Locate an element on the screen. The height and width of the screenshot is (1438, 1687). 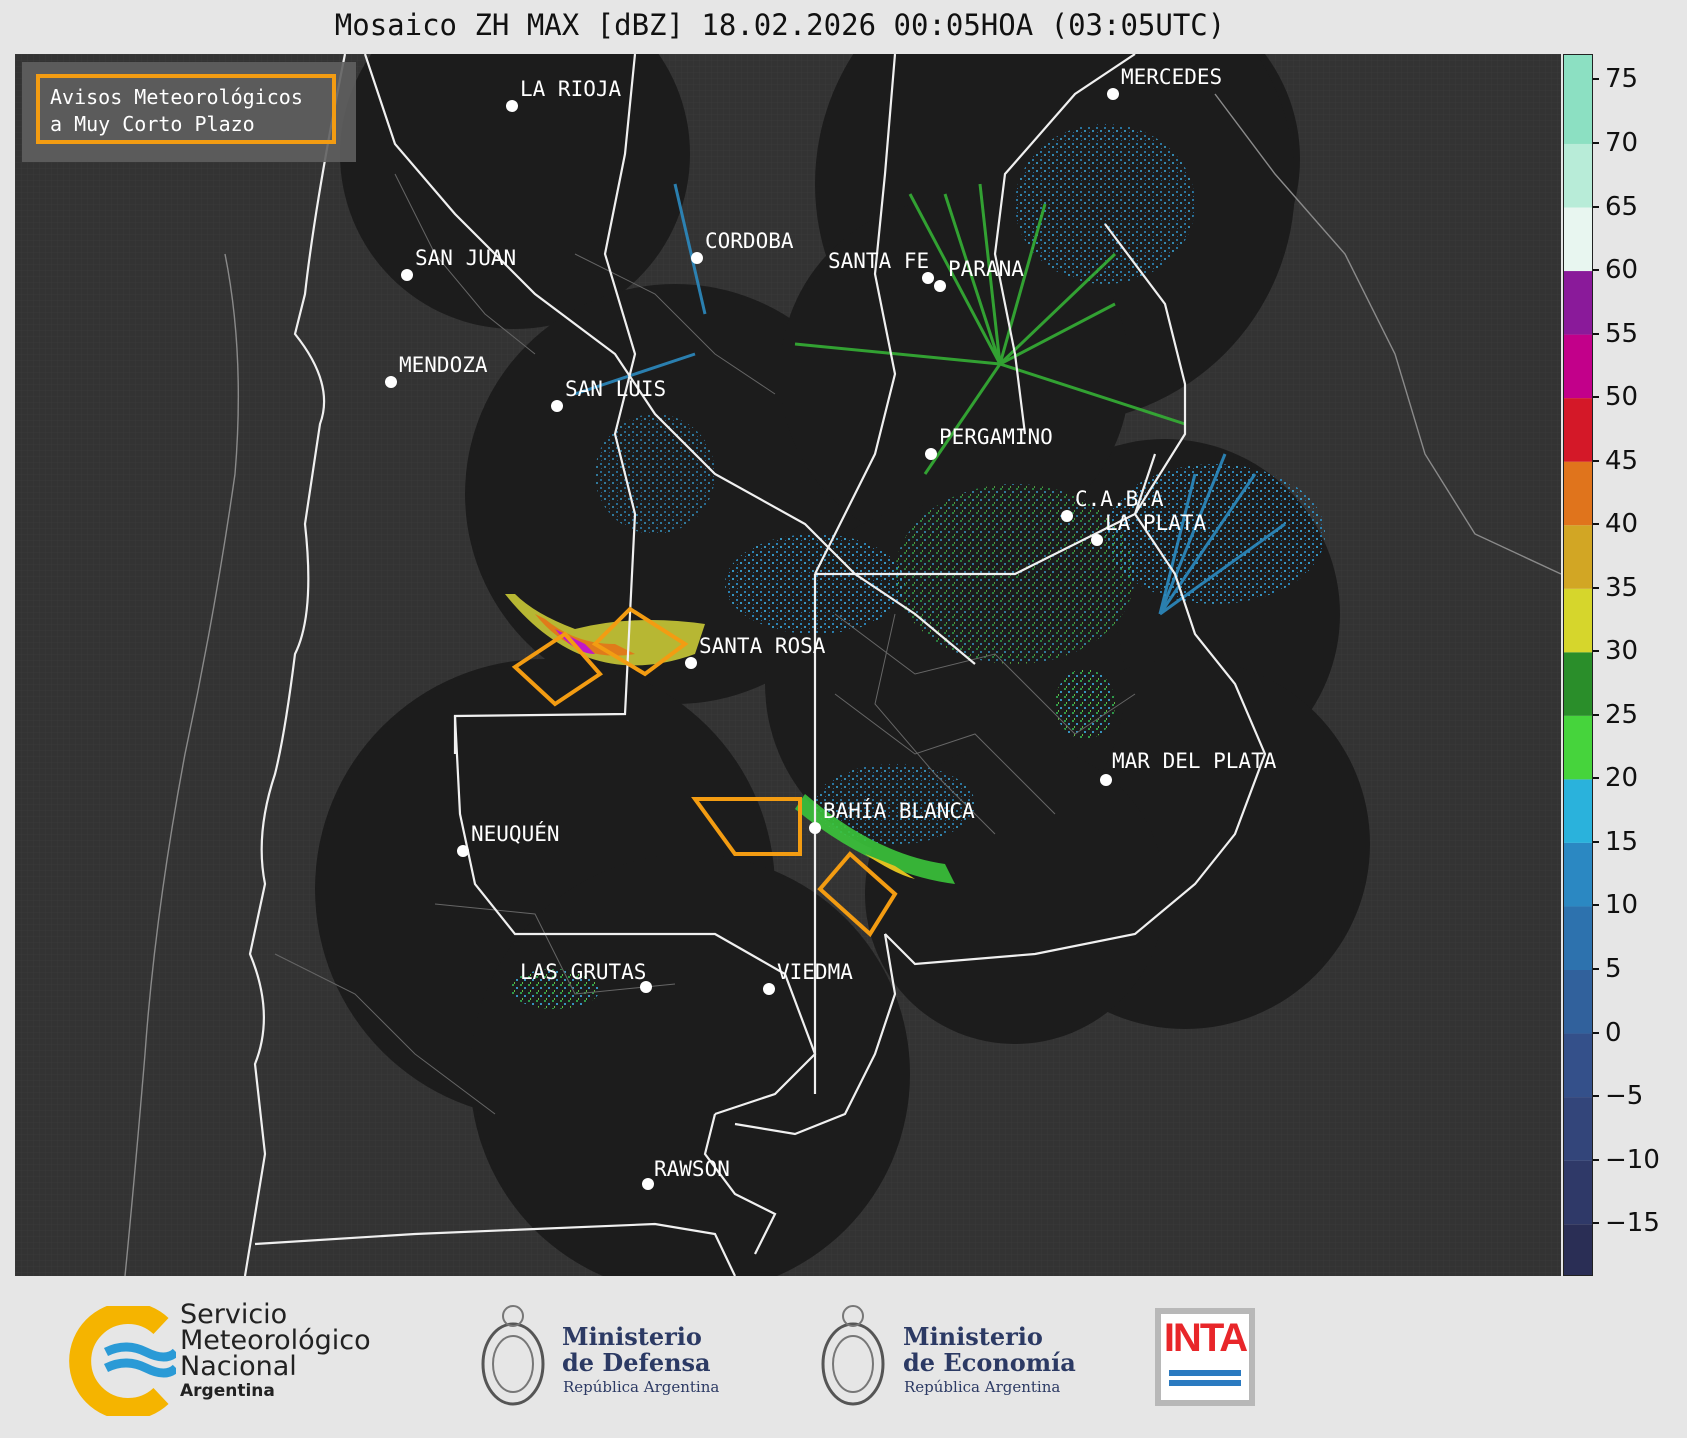
economia-line-1: Ministerio is located at coordinates (973, 1336).